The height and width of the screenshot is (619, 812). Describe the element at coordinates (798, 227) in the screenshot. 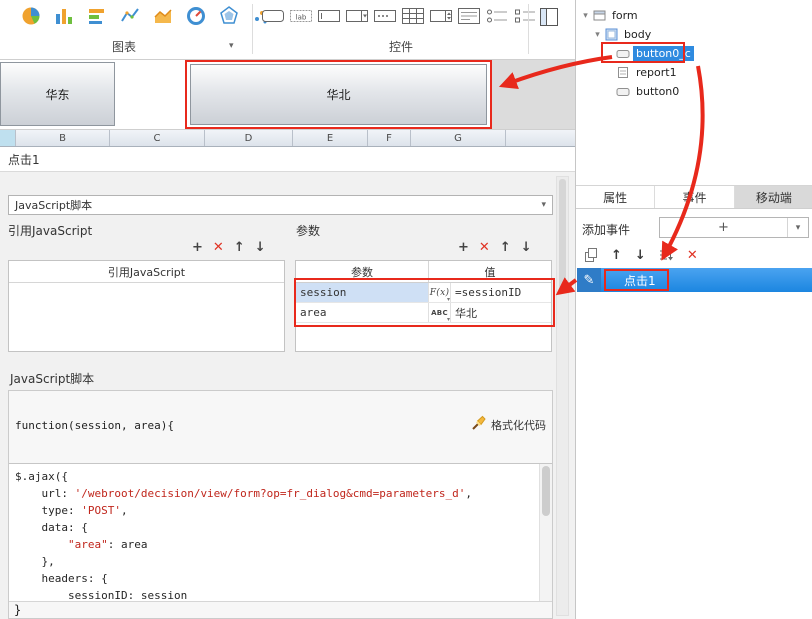

I see `chevron-down-icon: ▾` at that location.